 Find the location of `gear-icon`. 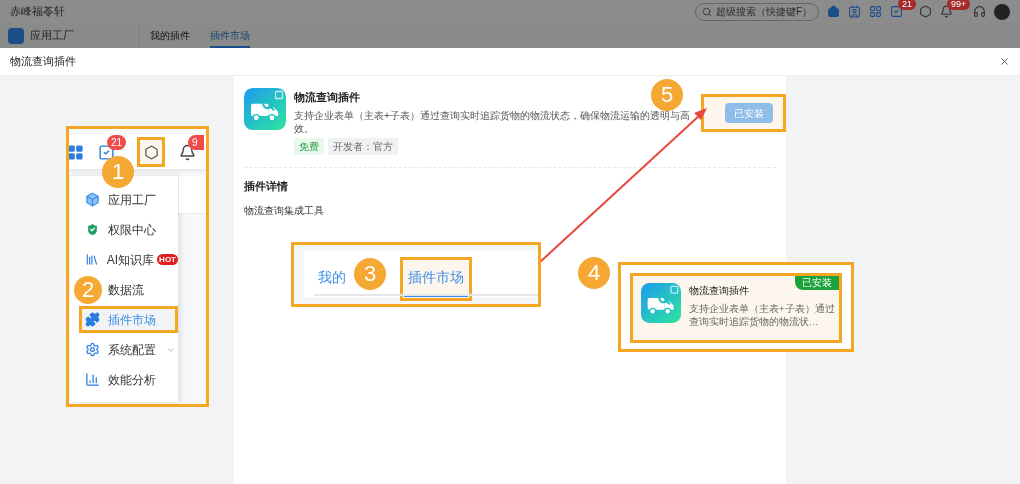

gear-icon is located at coordinates (92, 349).